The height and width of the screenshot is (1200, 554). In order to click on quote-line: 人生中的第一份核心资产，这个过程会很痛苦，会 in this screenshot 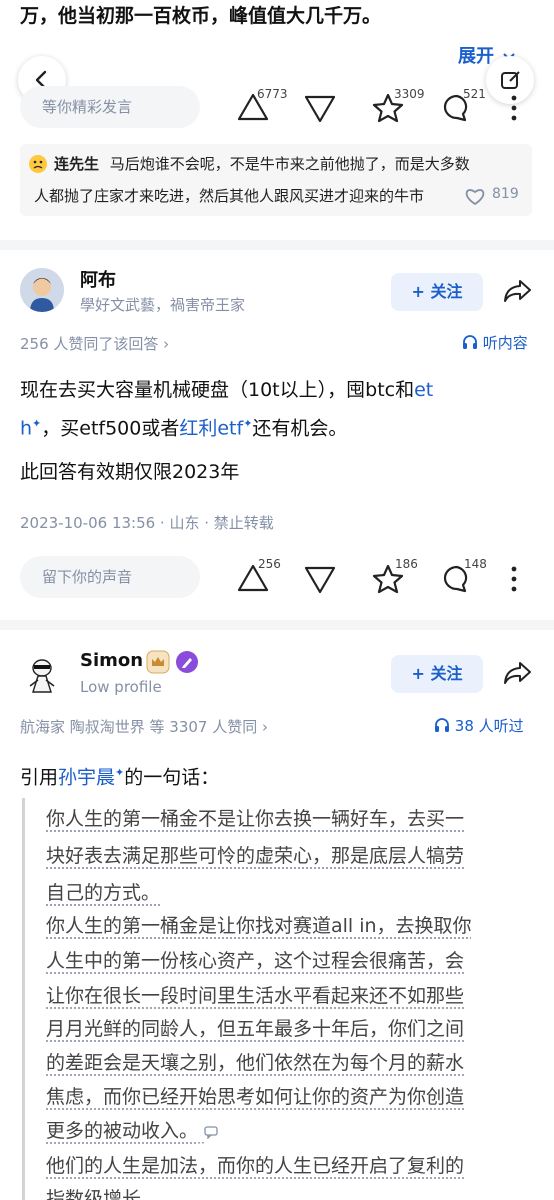, I will do `click(255, 961)`.